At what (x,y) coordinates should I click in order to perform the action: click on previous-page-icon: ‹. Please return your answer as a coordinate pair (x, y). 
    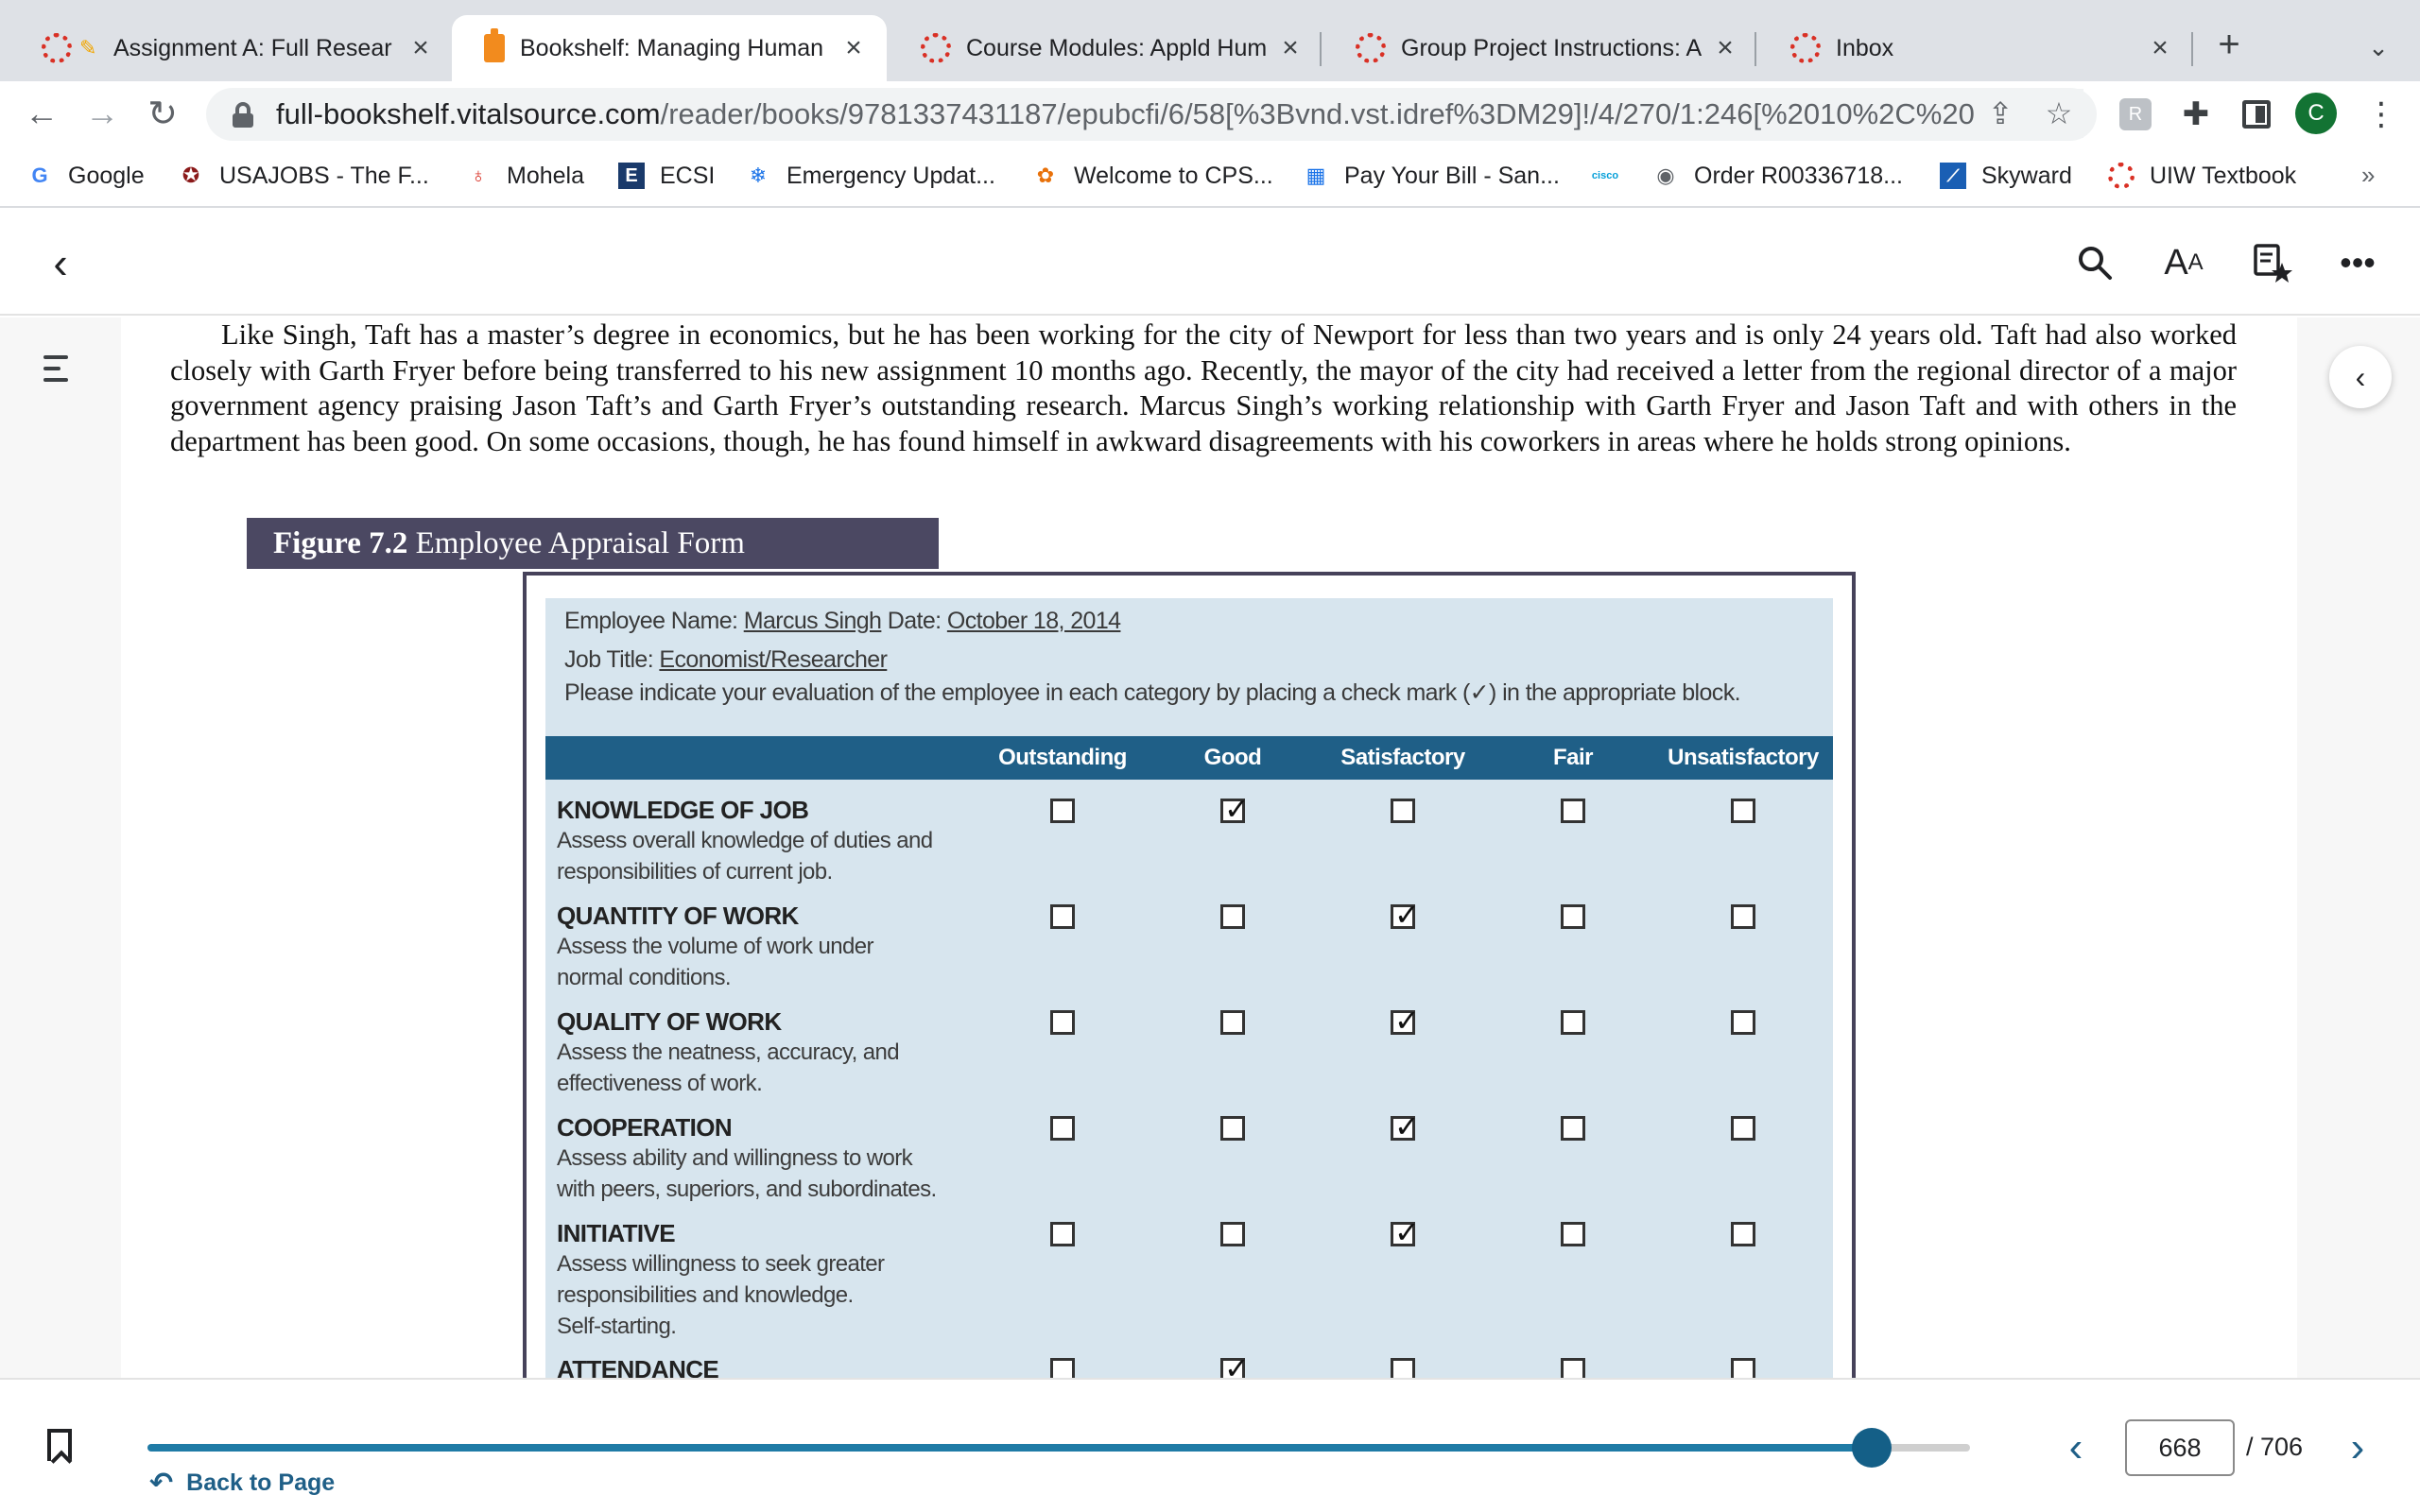
    Looking at the image, I should click on (2076, 1447).